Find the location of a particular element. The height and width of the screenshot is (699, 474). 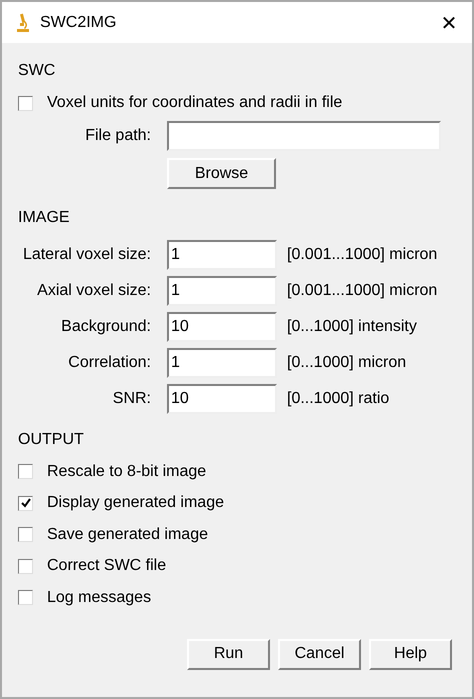

dialog-button: Help is located at coordinates (410, 654).